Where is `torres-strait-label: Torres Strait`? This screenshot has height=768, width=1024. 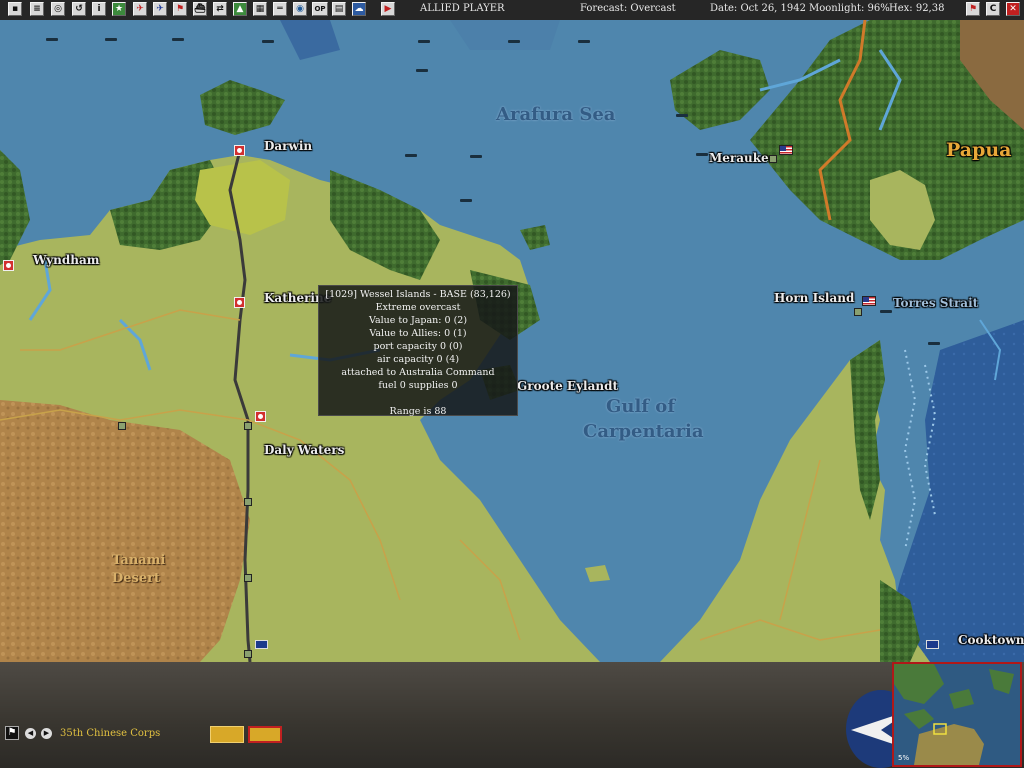
torres-strait-label: Torres Strait is located at coordinates (936, 303).